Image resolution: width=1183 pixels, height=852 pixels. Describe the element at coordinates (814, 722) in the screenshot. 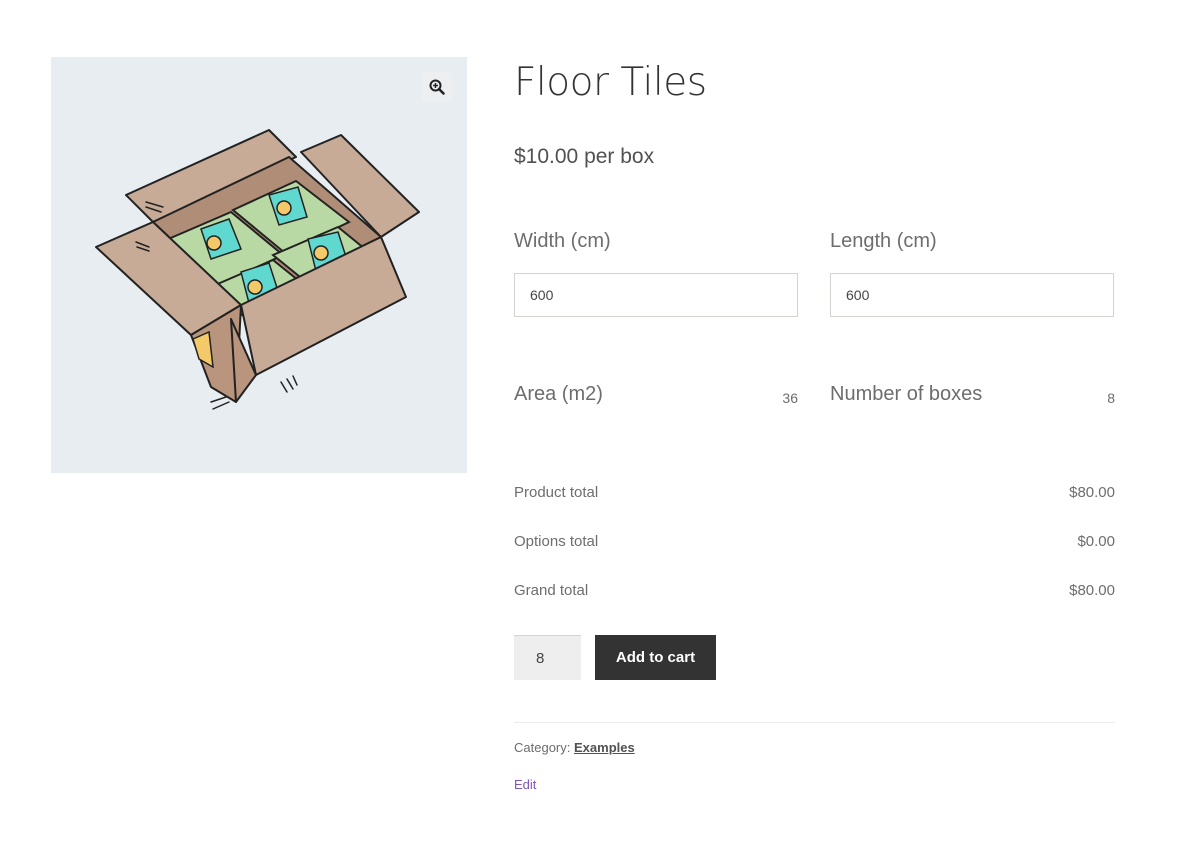

I see `divider` at that location.